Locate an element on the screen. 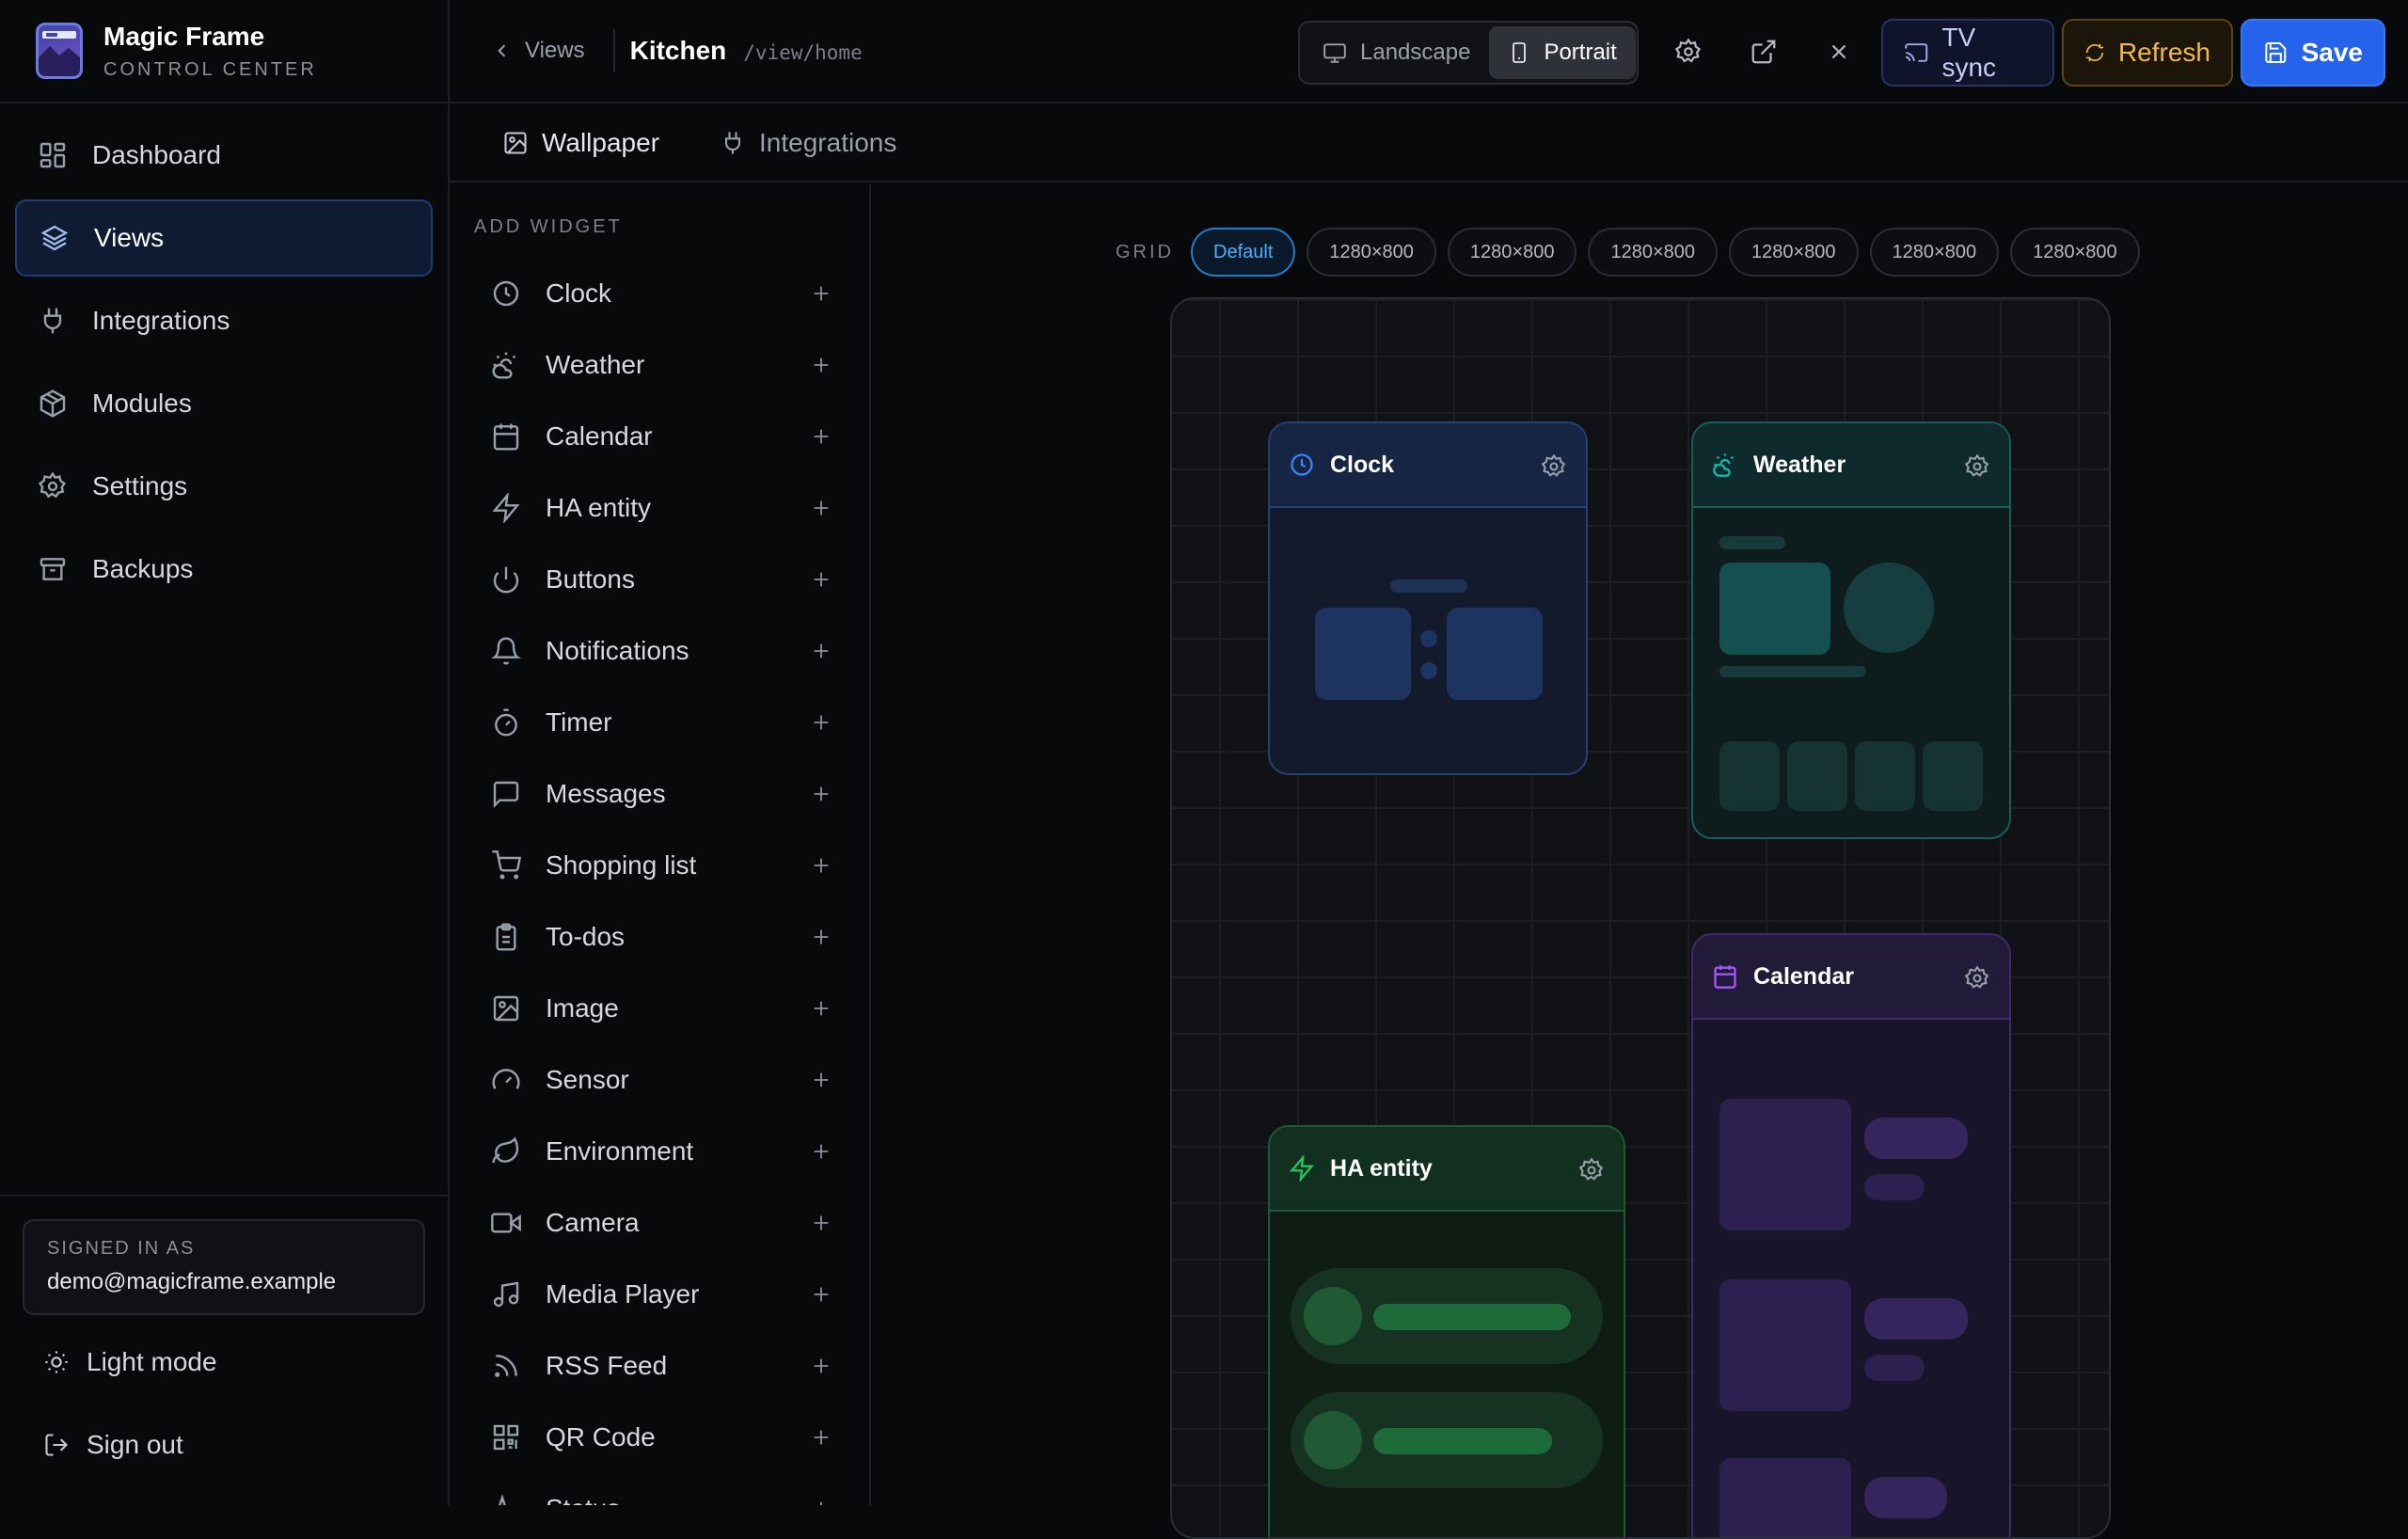 The width and height of the screenshot is (2408, 1539). camera-icon is located at coordinates (506, 1223).